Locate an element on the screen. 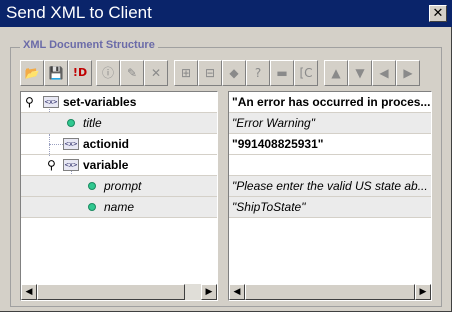 This screenshot has width=452, height=312. toolbar: 📂 💾 !D ⓘ ✎ ✕ ⊞ ⊟ ◆? ▬ [C ▲ ▼ ◀ ▶ is located at coordinates (226, 73).